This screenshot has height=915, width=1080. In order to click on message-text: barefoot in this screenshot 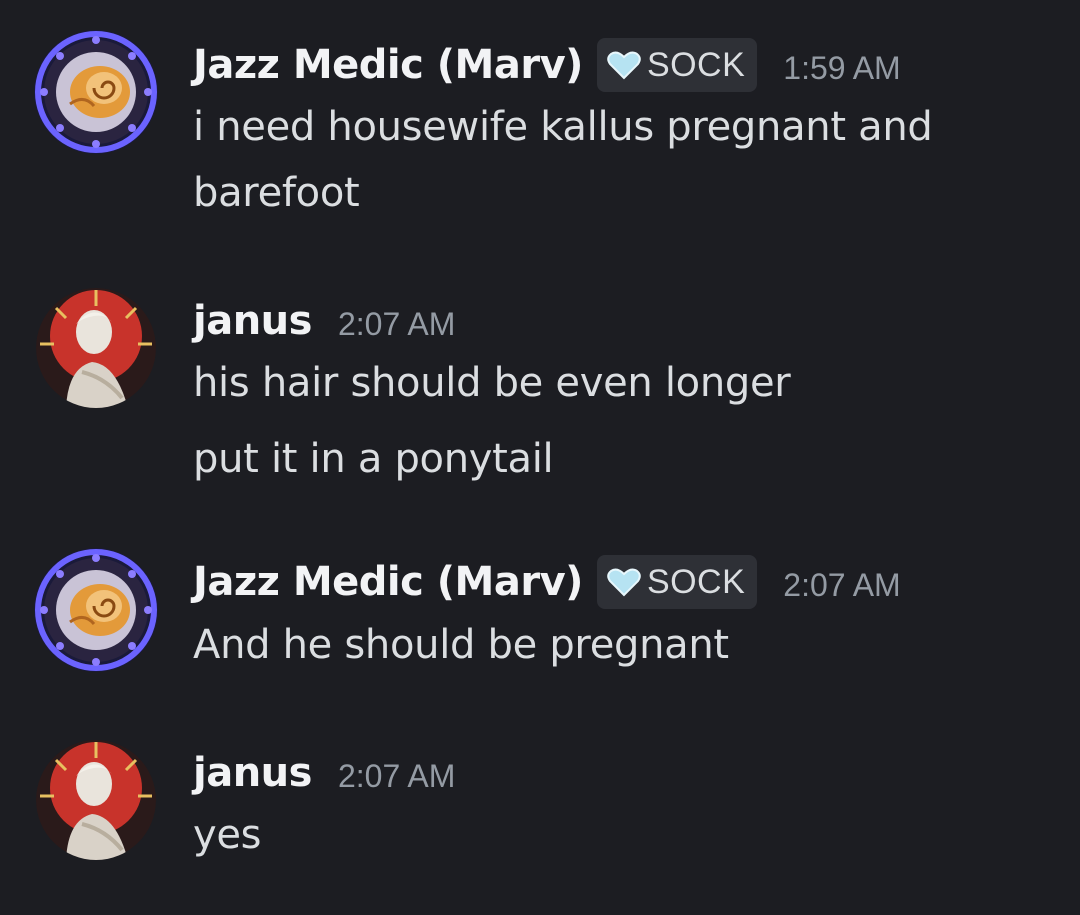, I will do `click(276, 193)`.